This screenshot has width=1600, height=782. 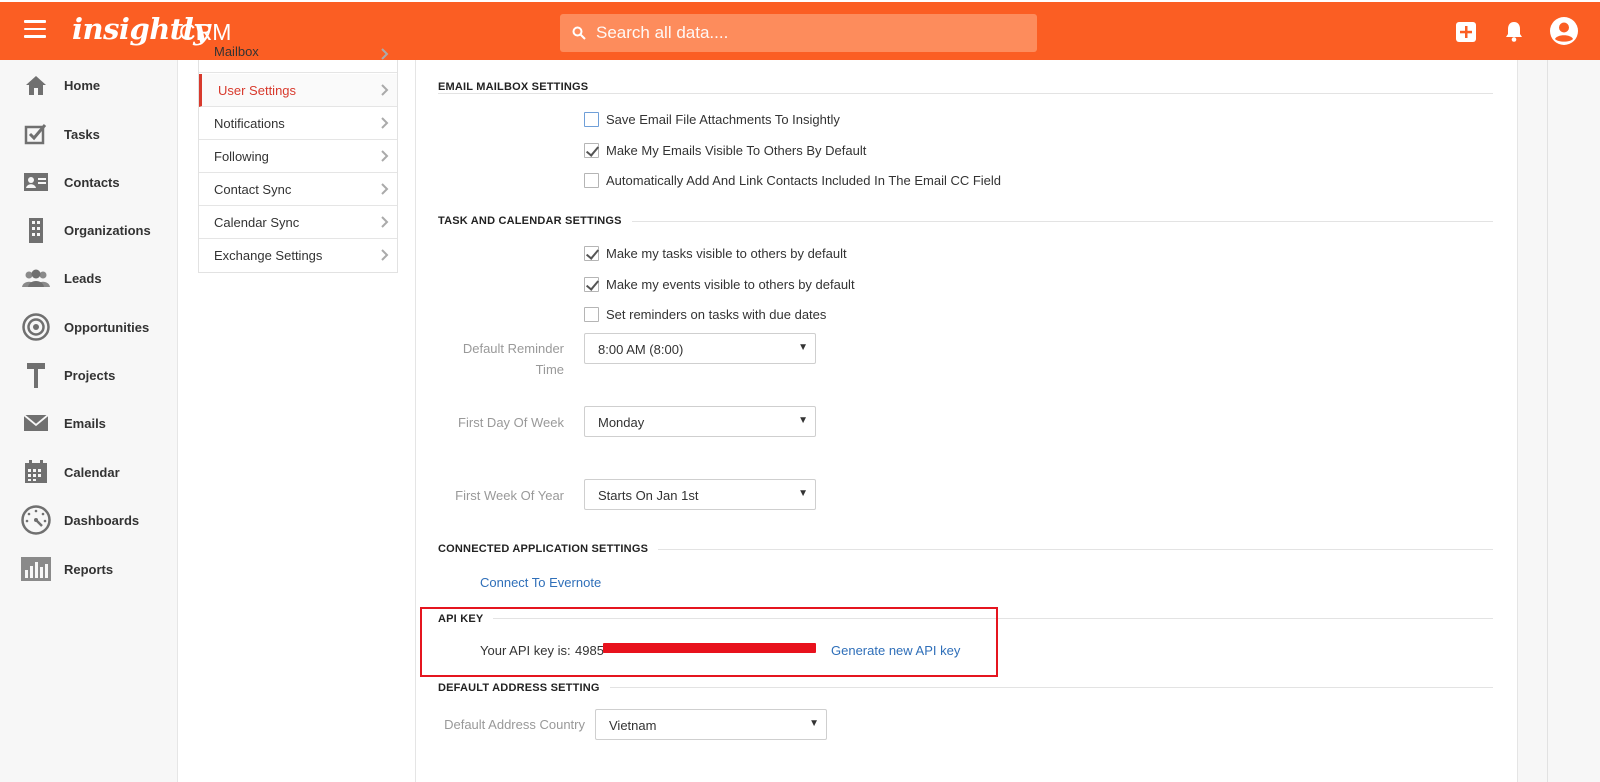 I want to click on submenu-item-calendar-sync: Calendar Sync, so click(x=298, y=222).